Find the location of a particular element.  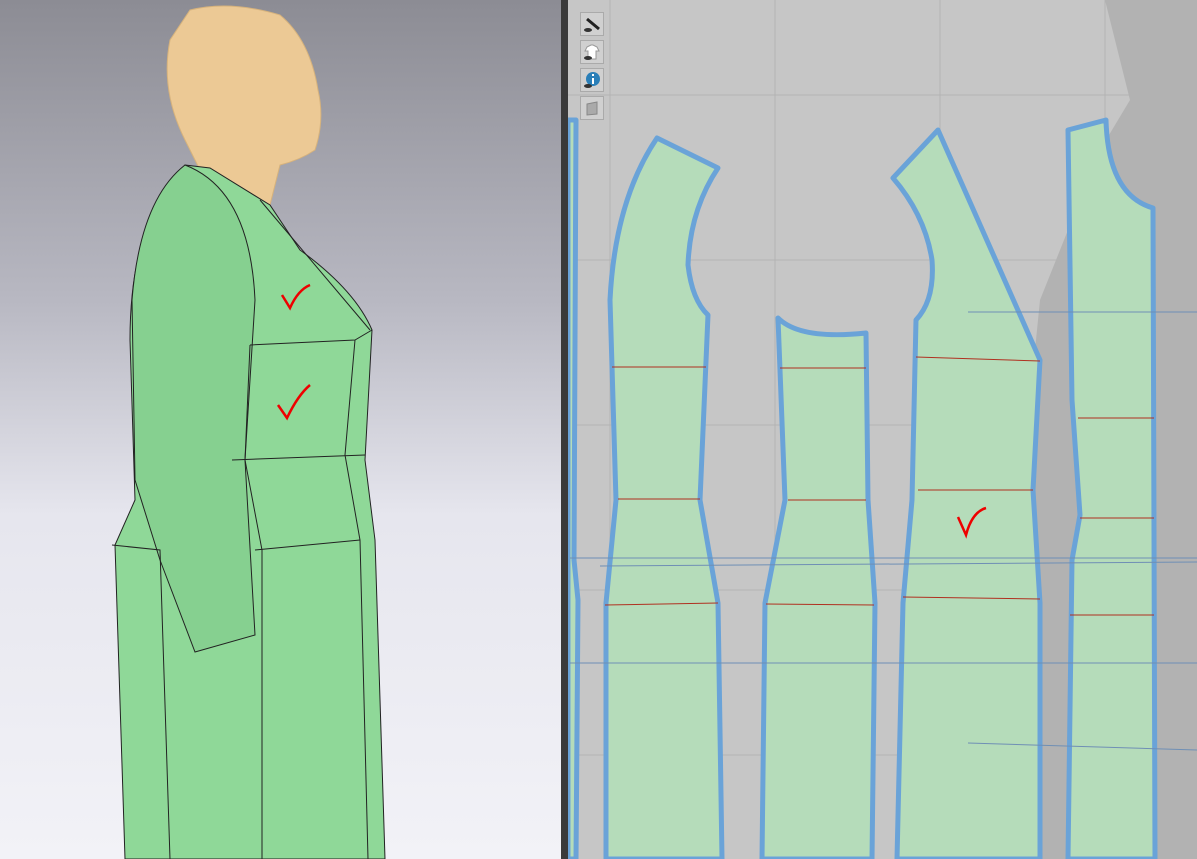

texture-button is located at coordinates (592, 108).